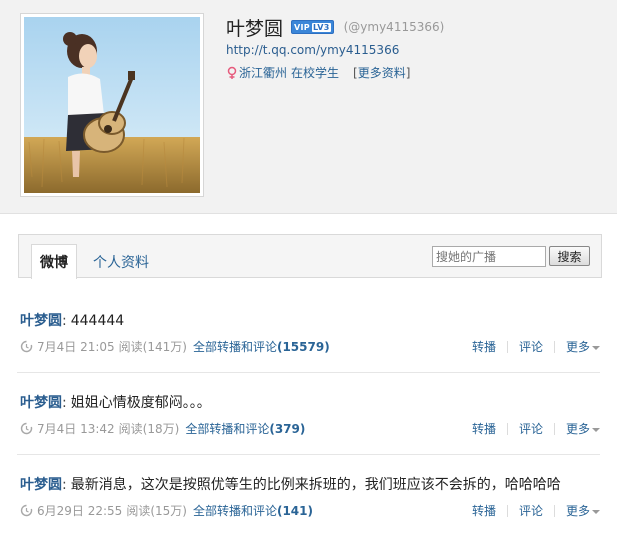 This screenshot has height=537, width=617. I want to click on all-count: (15579), so click(303, 347).